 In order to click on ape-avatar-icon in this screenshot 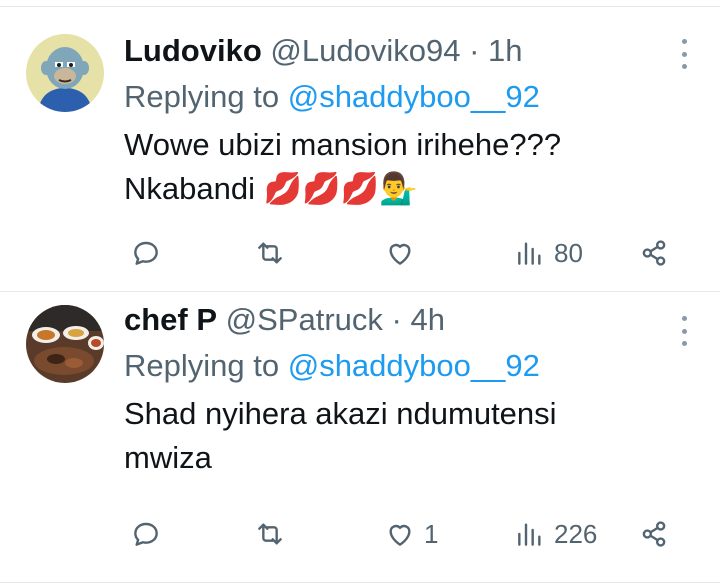, I will do `click(65, 73)`.